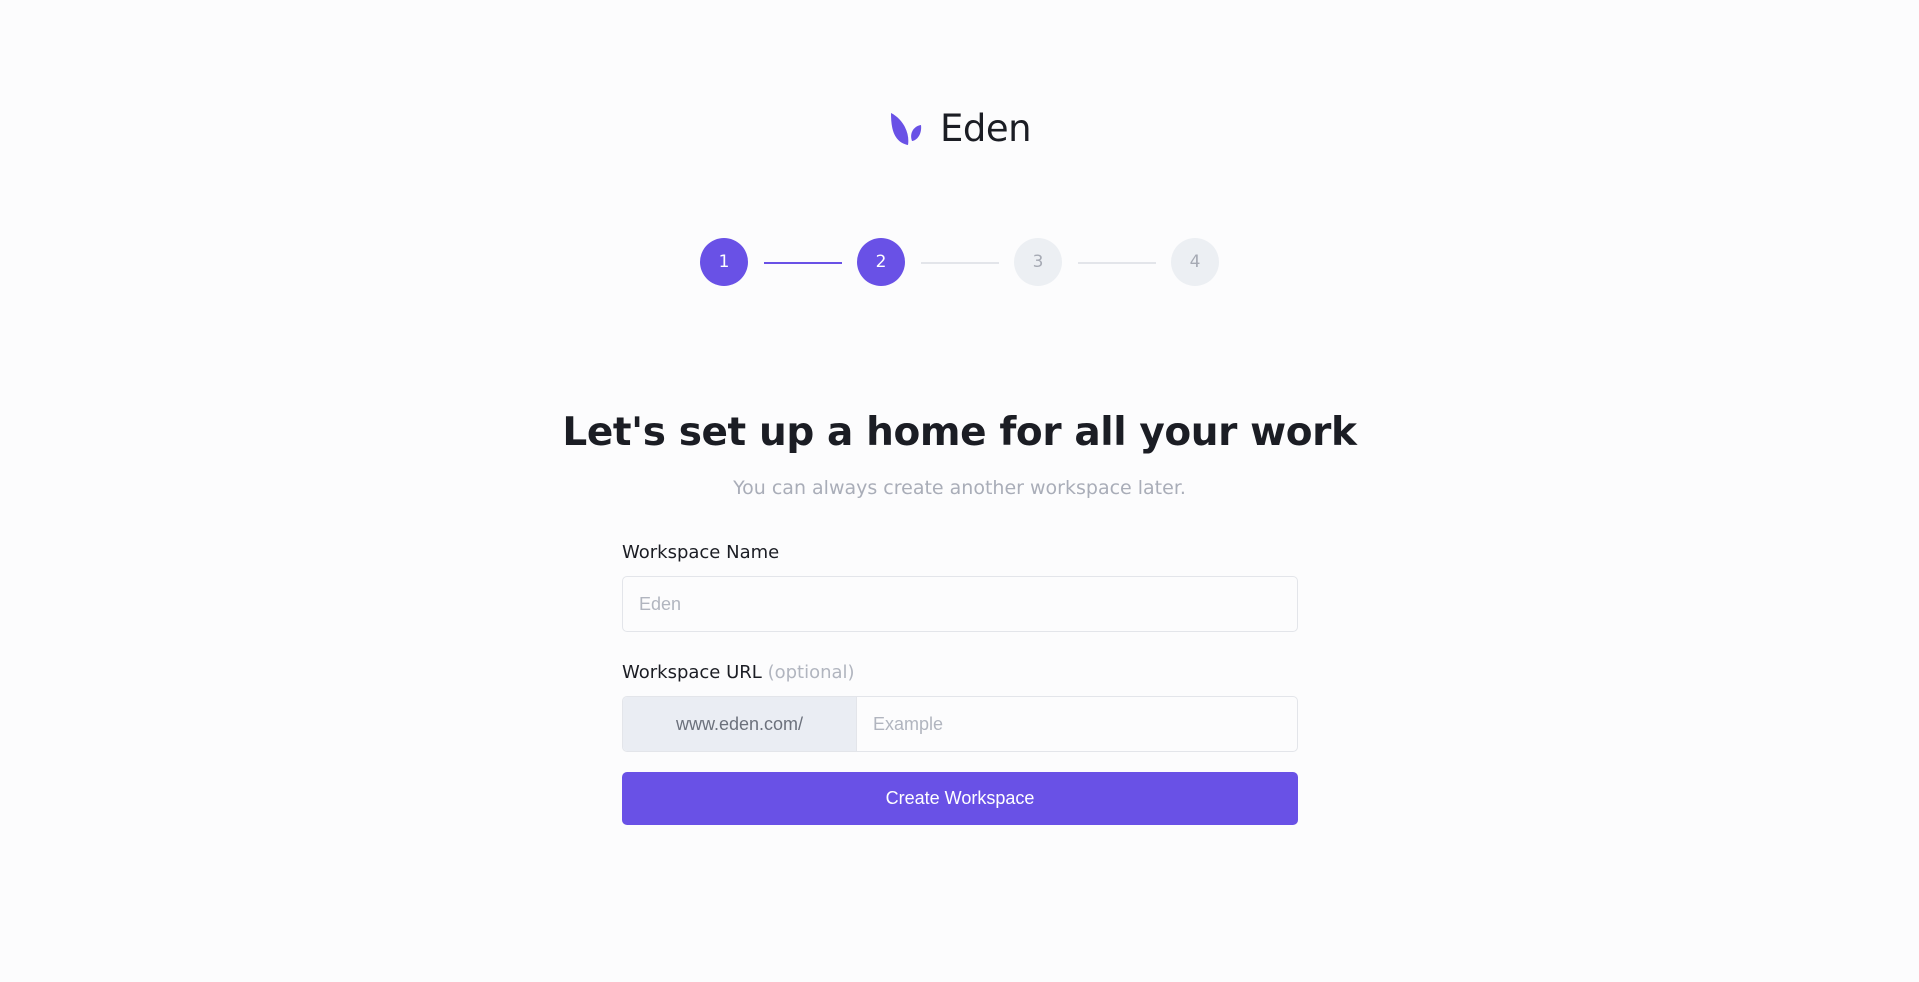  I want to click on step-3: 3, so click(1038, 262).